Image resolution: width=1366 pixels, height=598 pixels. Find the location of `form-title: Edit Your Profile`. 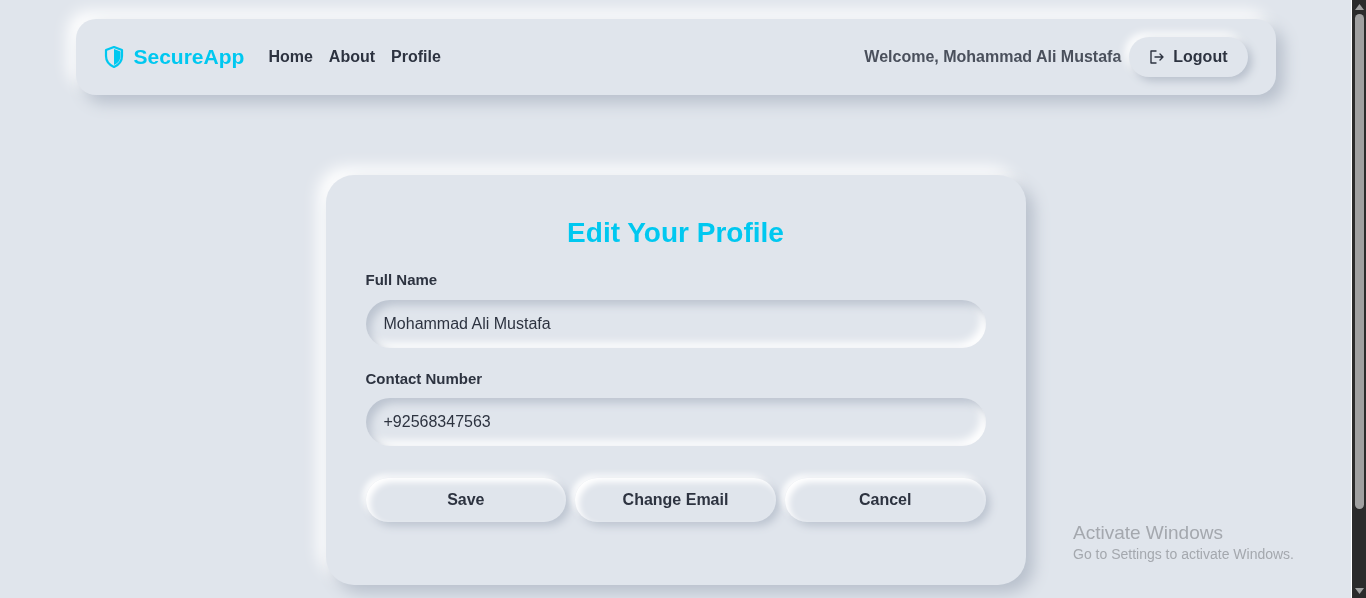

form-title: Edit Your Profile is located at coordinates (675, 233).